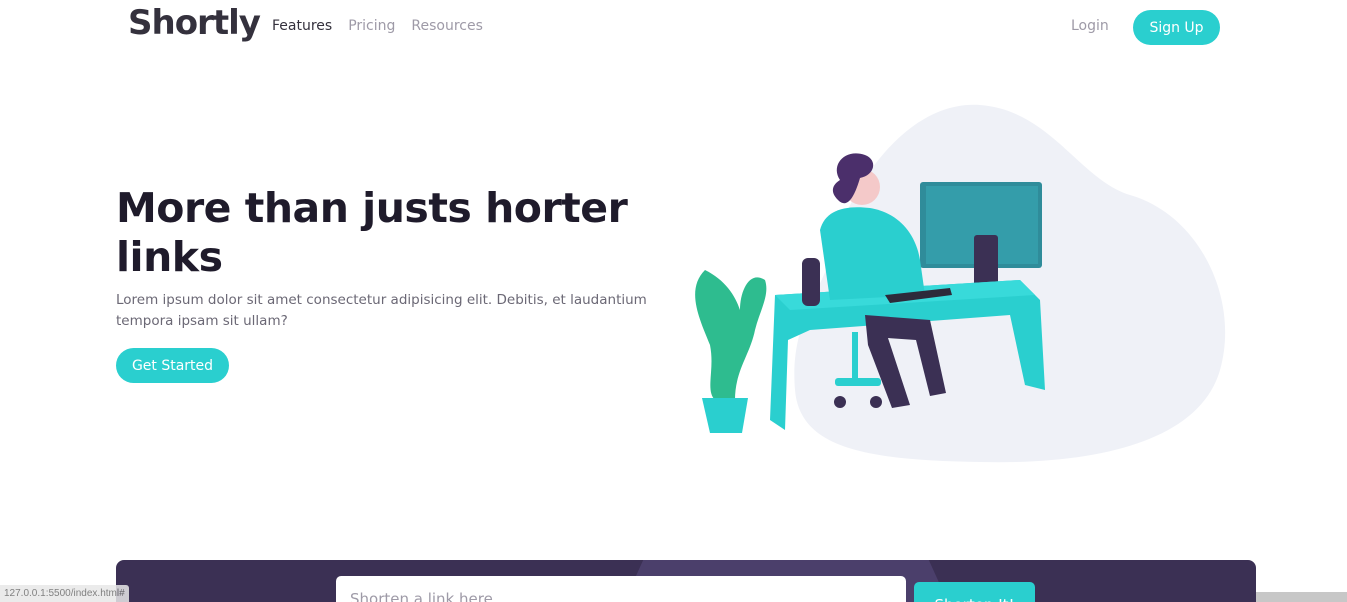  Describe the element at coordinates (876, 402) in the screenshot. I see `chair-wheel-right` at that location.